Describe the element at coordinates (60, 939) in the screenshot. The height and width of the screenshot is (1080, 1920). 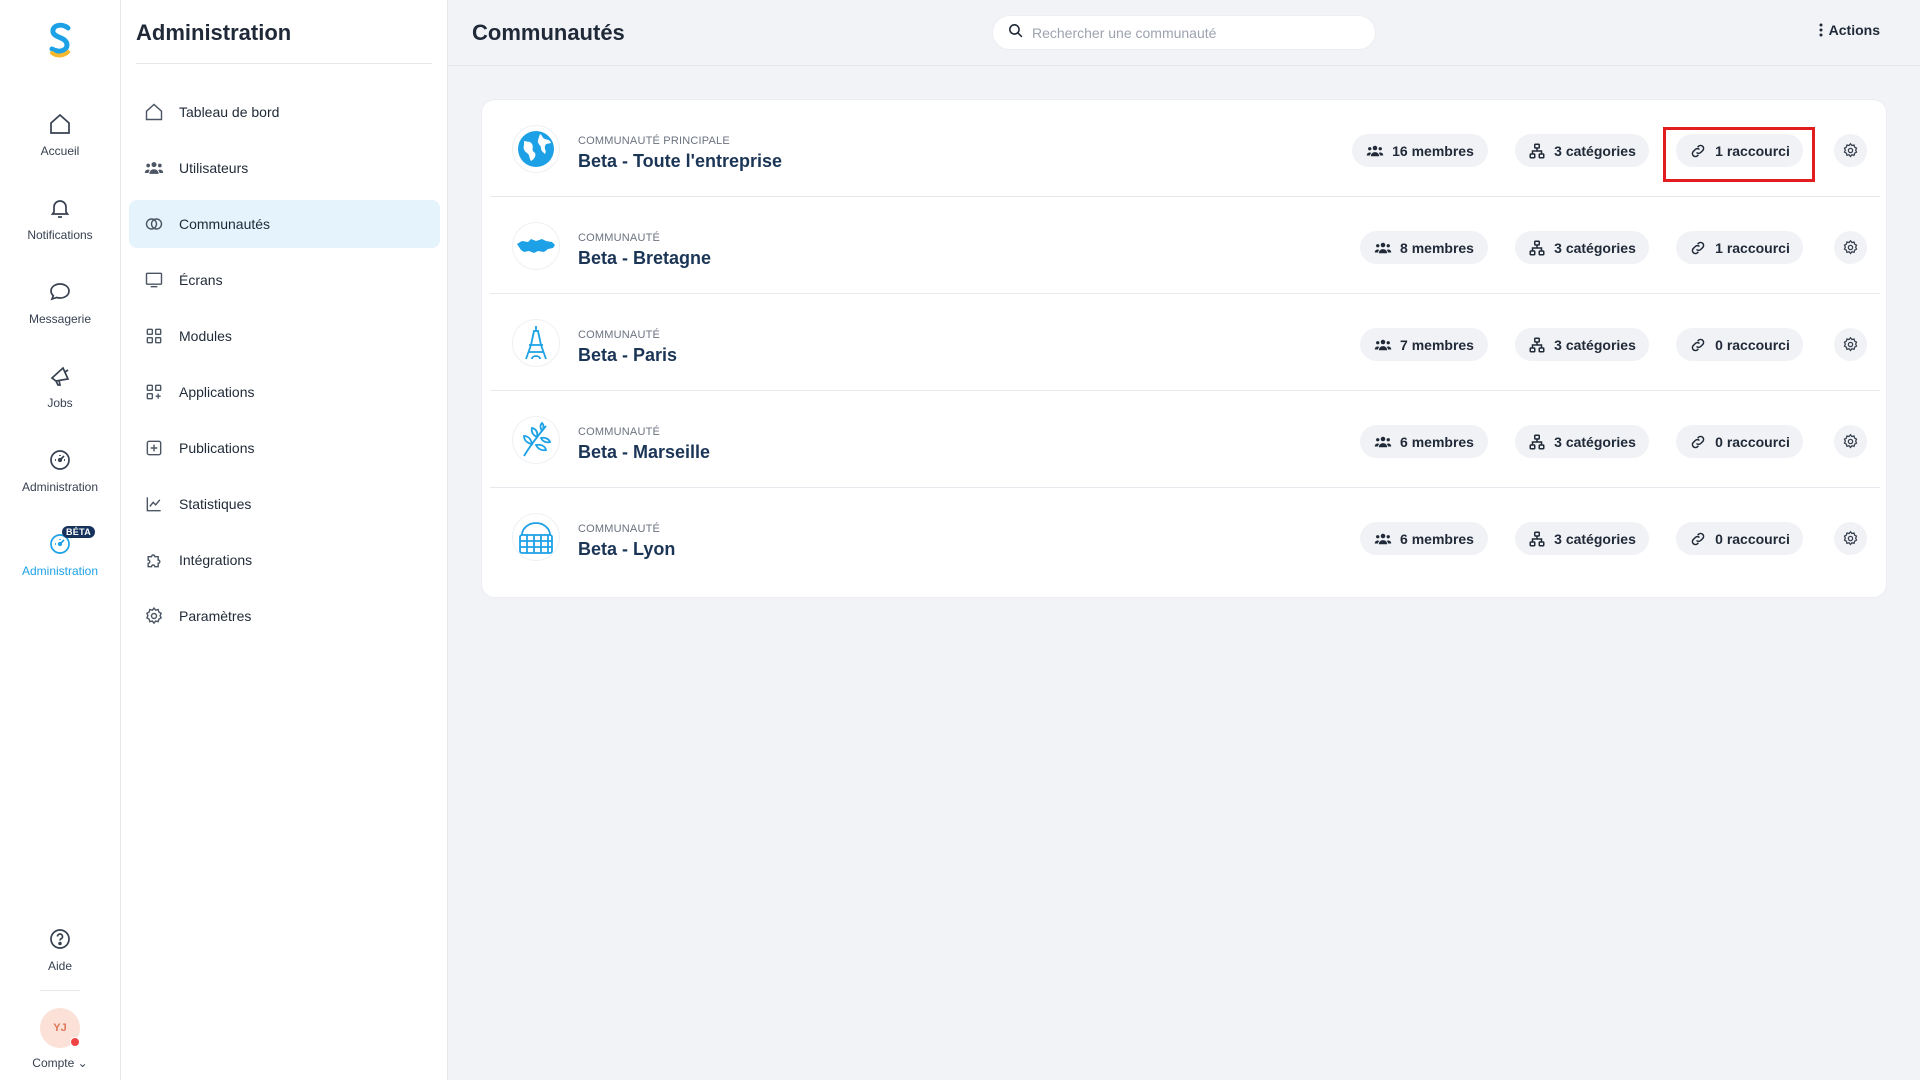
I see `help-icon` at that location.